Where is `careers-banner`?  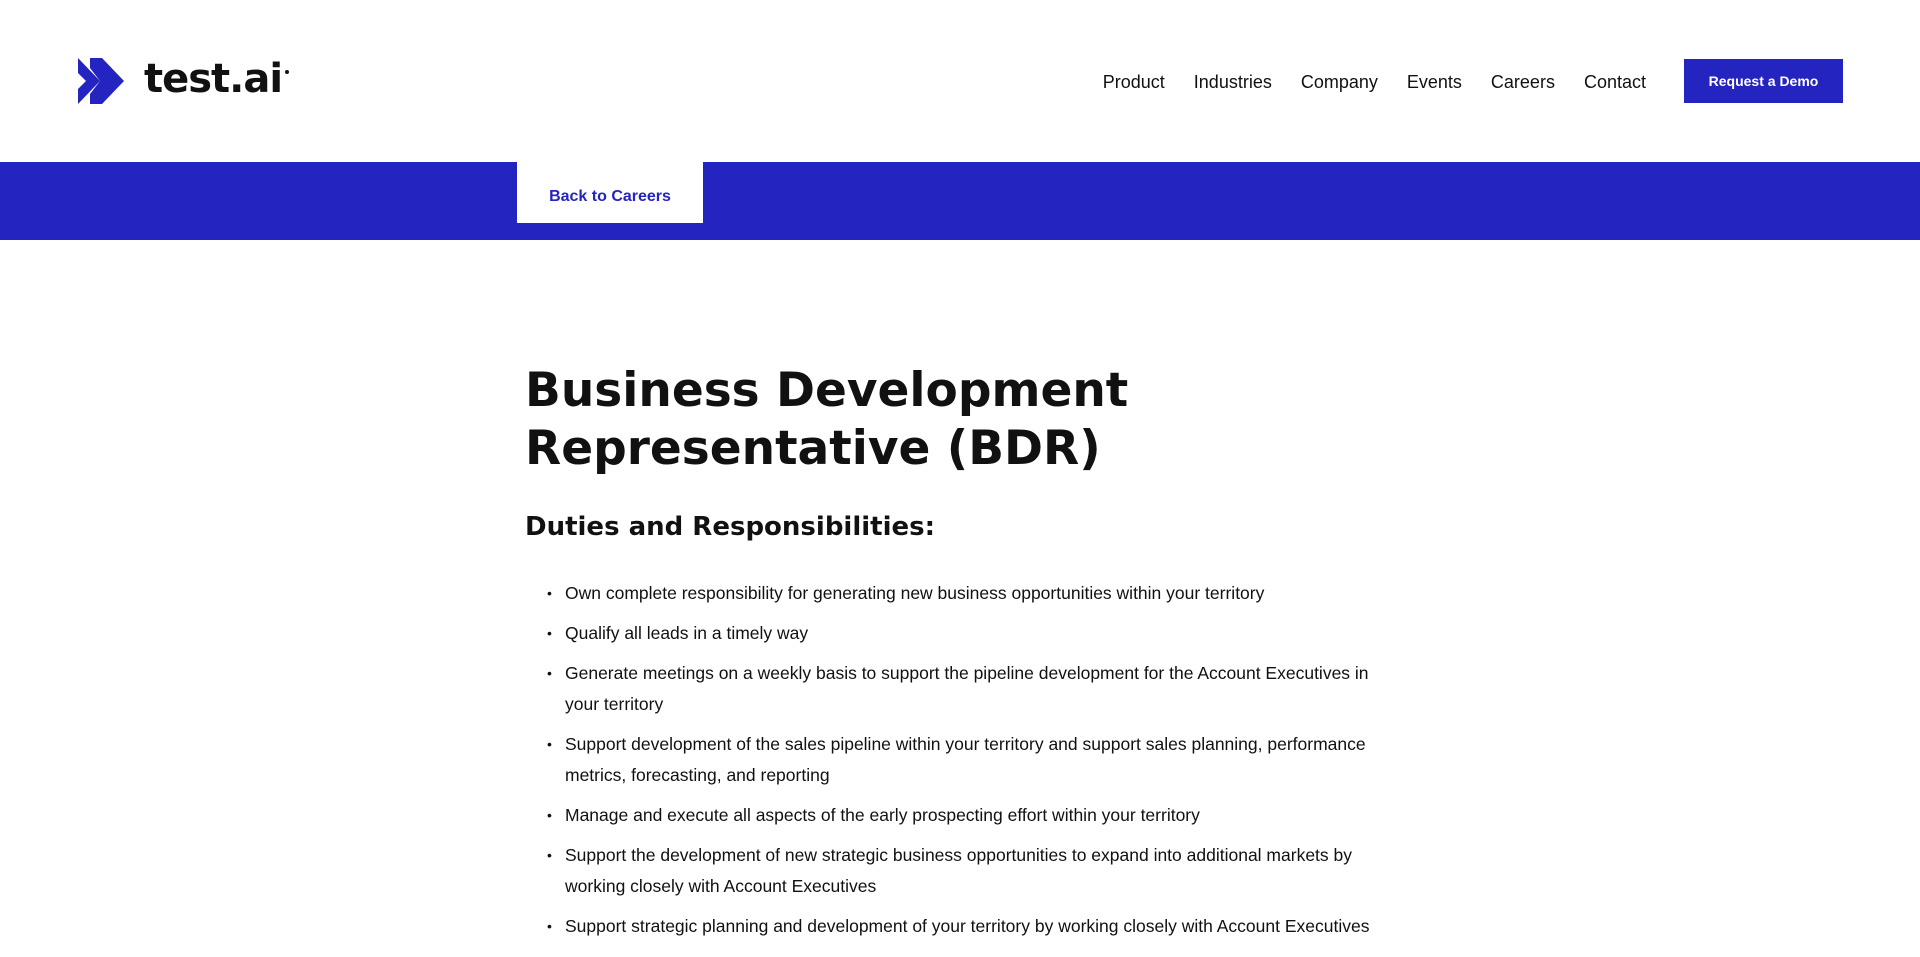
careers-banner is located at coordinates (960, 201).